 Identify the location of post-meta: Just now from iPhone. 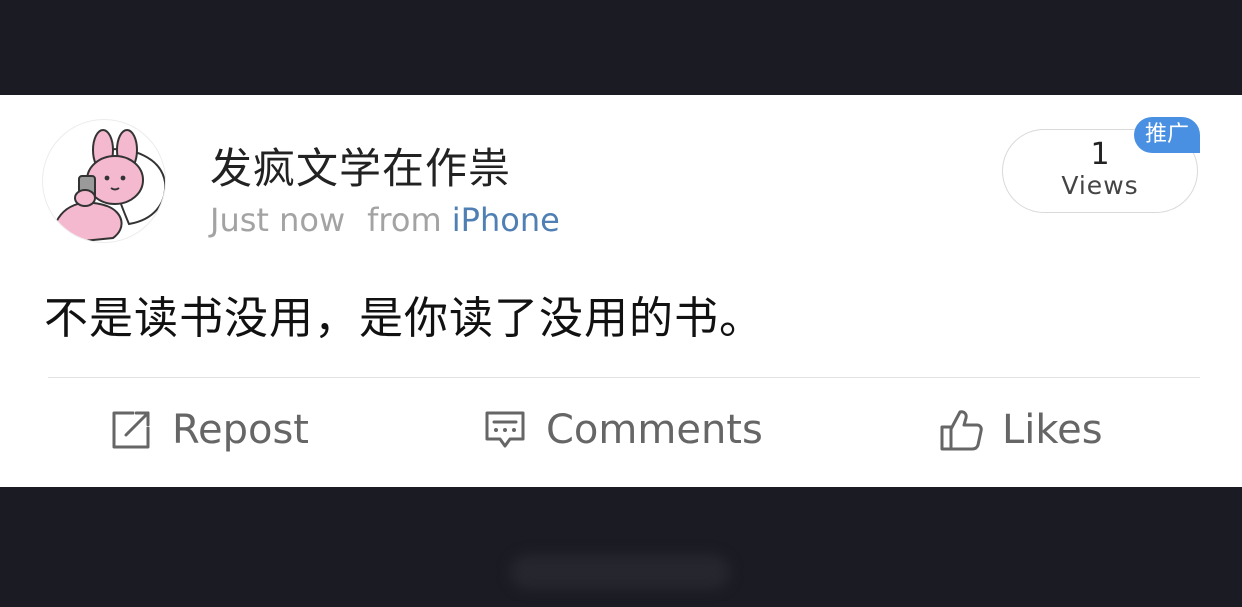
(385, 220).